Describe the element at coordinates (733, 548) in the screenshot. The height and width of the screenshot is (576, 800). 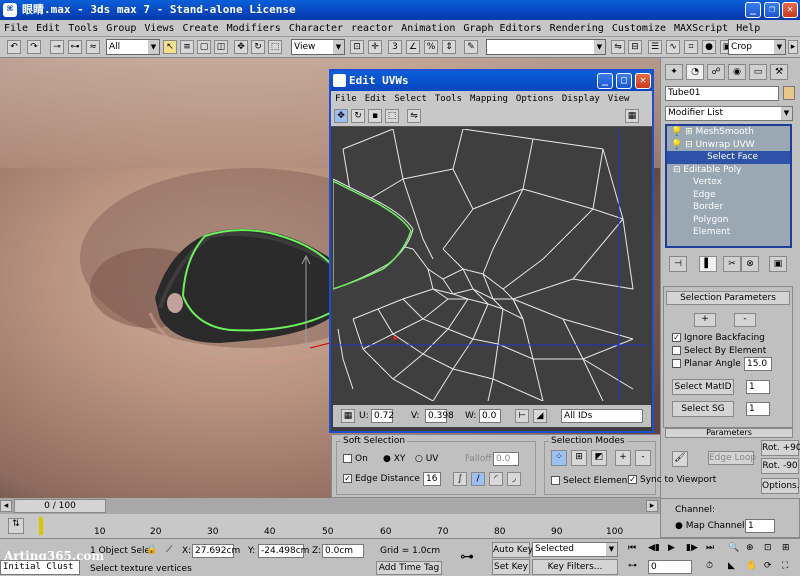
I see `zoom-icon: 🔍` at that location.